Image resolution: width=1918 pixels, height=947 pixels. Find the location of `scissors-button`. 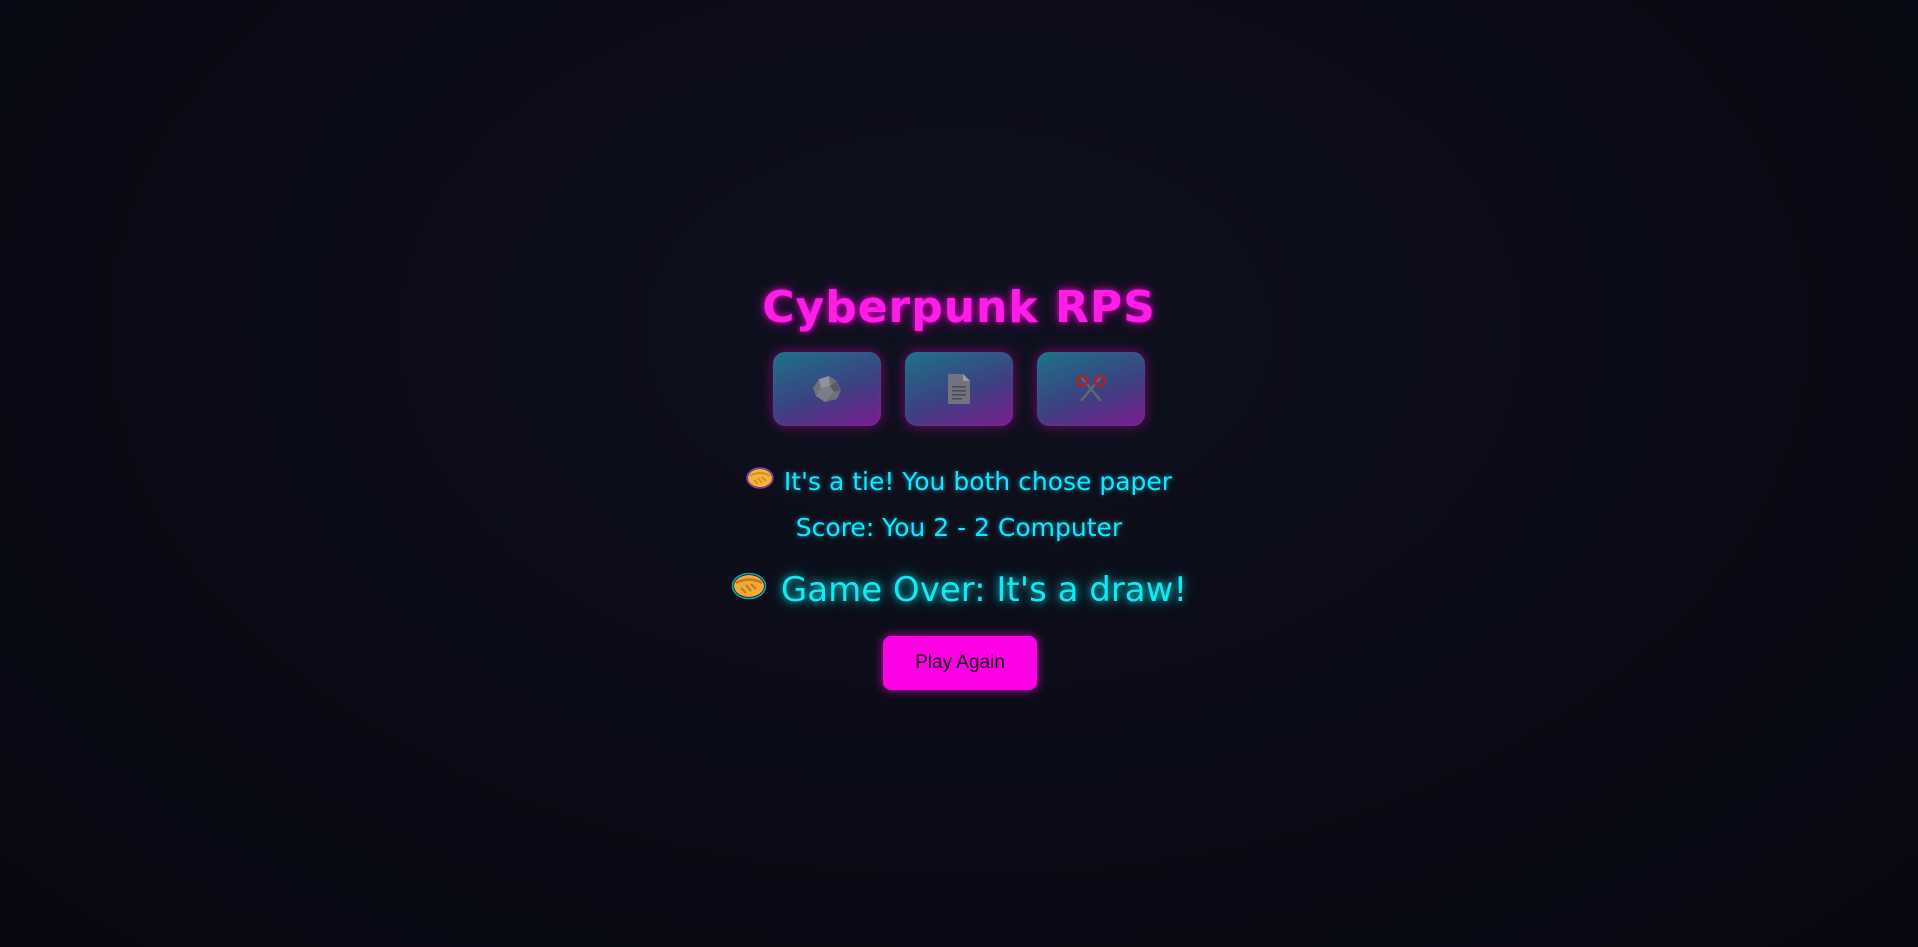

scissors-button is located at coordinates (1091, 389).